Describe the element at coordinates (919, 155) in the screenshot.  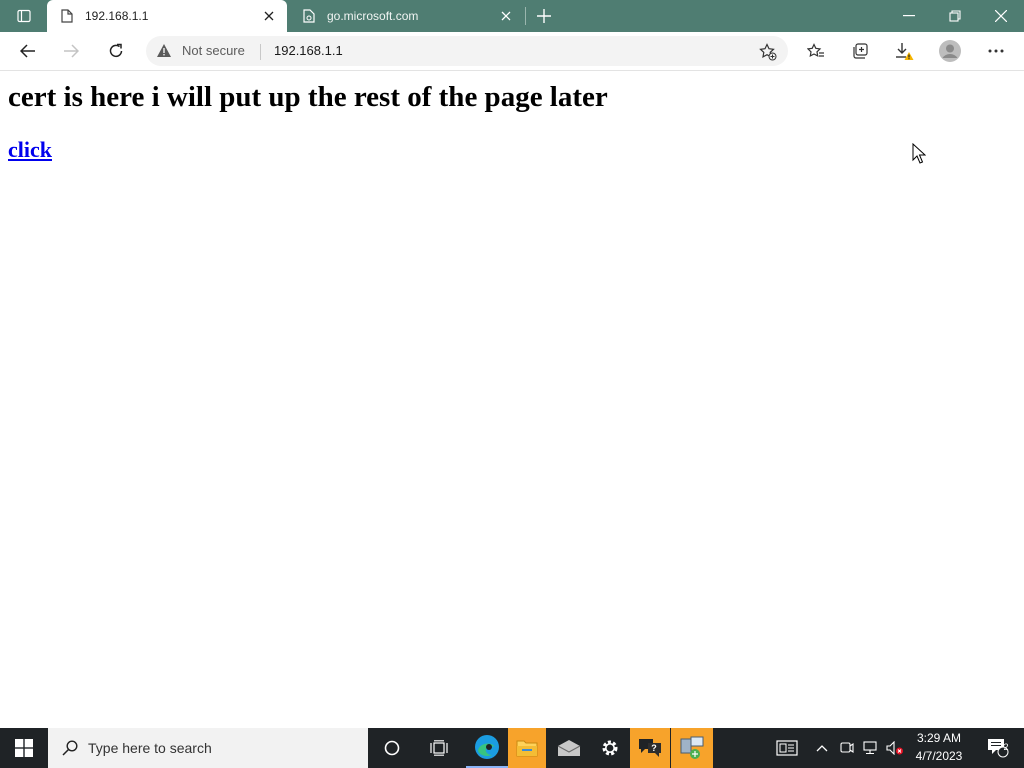
I see `mouse-cursor-icon` at that location.